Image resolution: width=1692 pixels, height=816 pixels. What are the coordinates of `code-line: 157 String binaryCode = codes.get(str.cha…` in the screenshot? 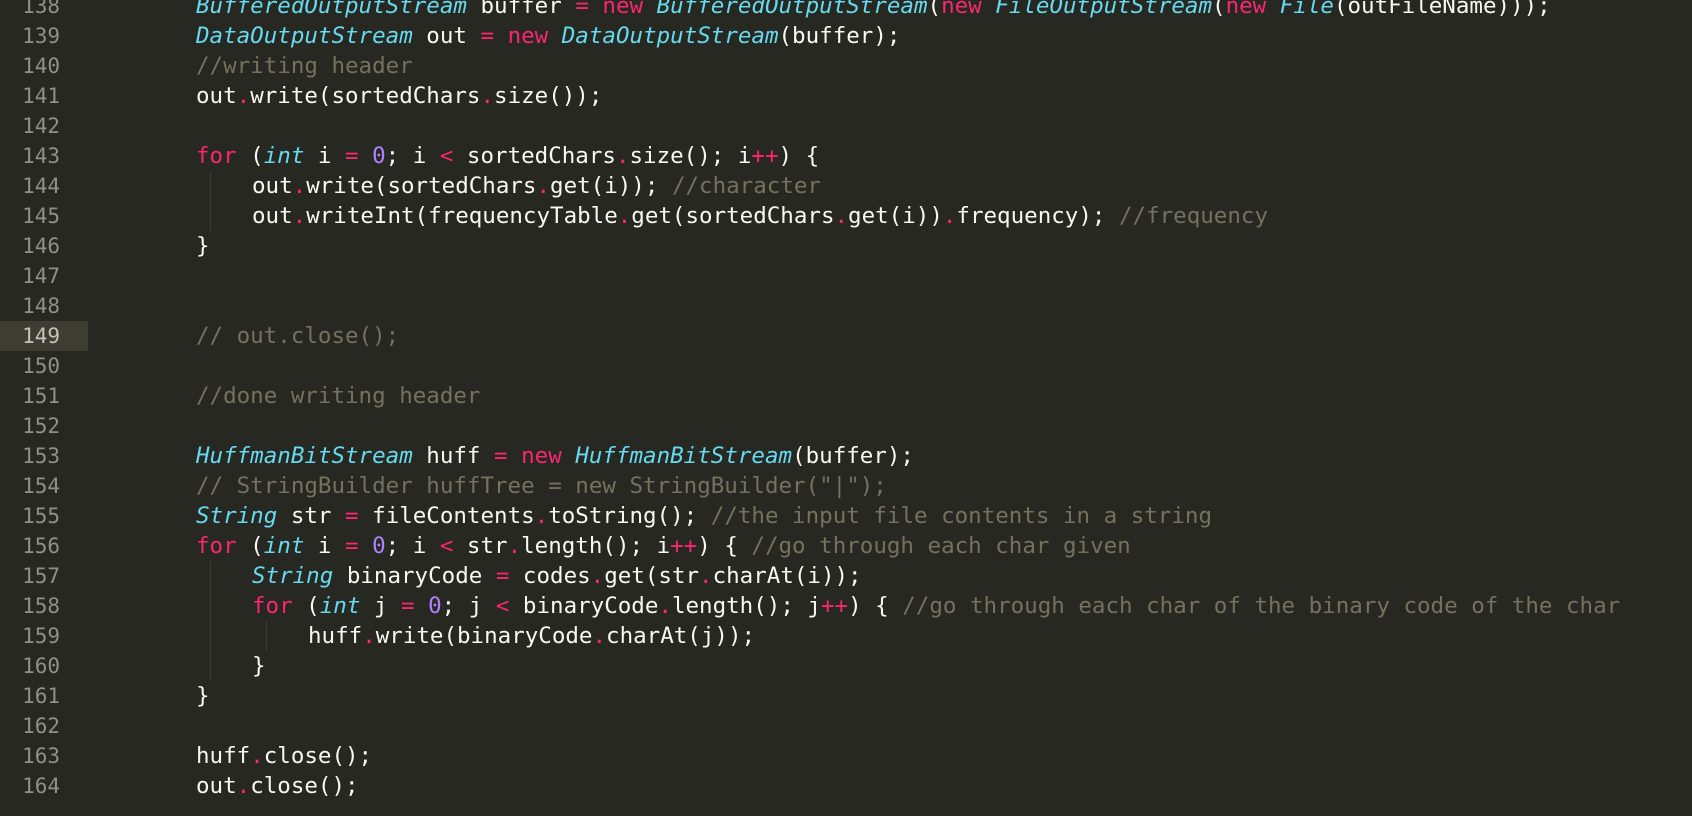 It's located at (846, 576).